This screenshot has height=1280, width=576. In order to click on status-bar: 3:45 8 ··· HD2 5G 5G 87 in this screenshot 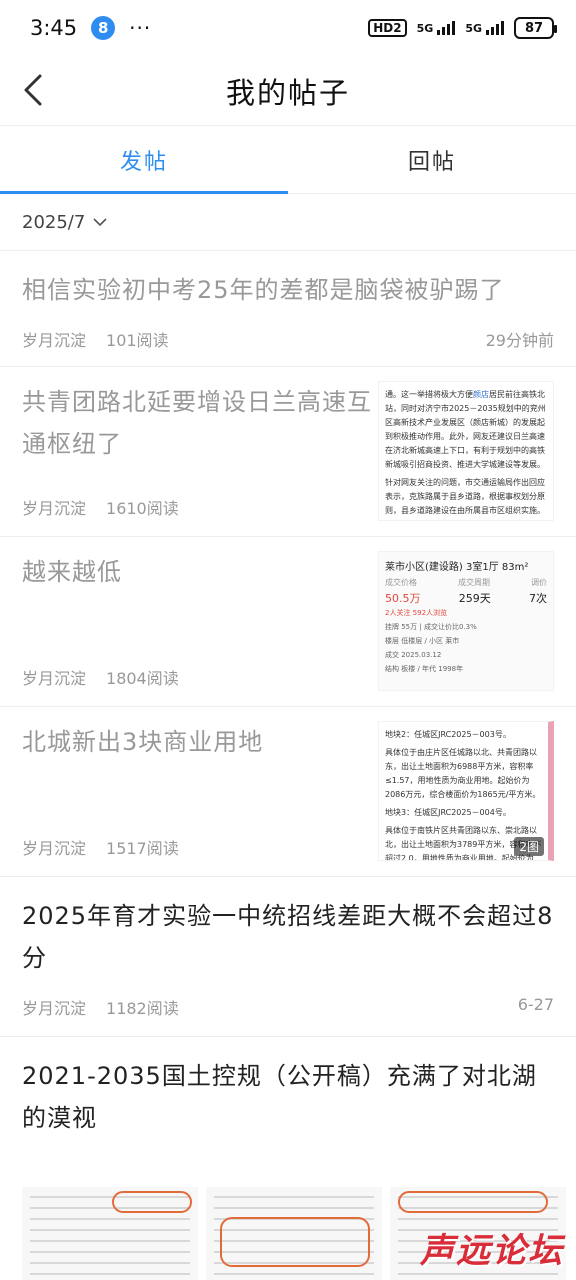, I will do `click(288, 28)`.